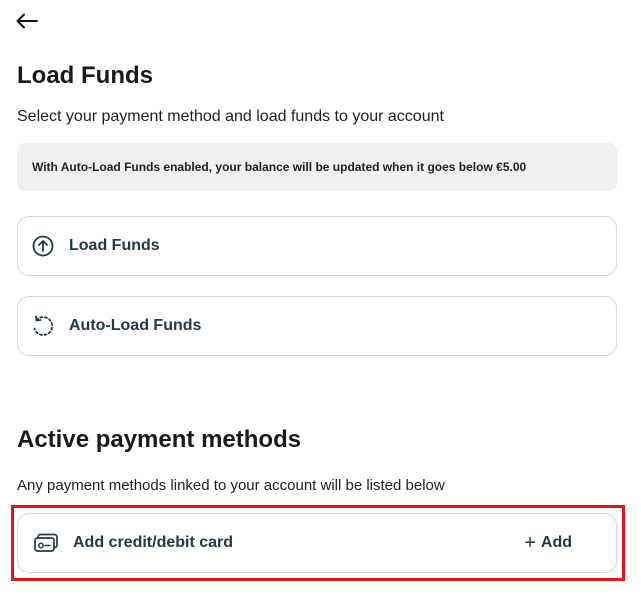 Image resolution: width=641 pixels, height=603 pixels. What do you see at coordinates (114, 245) in the screenshot?
I see `load-funds-option-label: Load Funds` at bounding box center [114, 245].